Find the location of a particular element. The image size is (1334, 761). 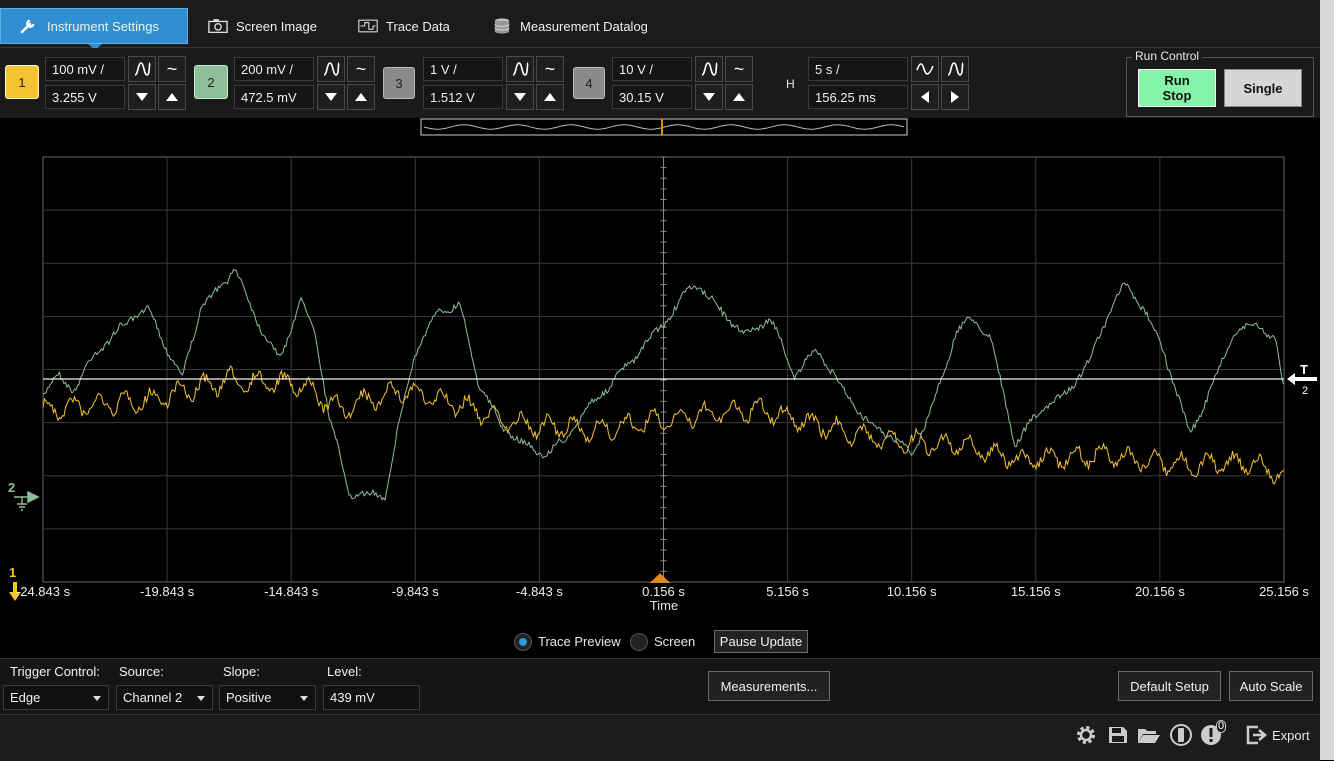

tab-screen-image: Screen Image is located at coordinates (262, 26).